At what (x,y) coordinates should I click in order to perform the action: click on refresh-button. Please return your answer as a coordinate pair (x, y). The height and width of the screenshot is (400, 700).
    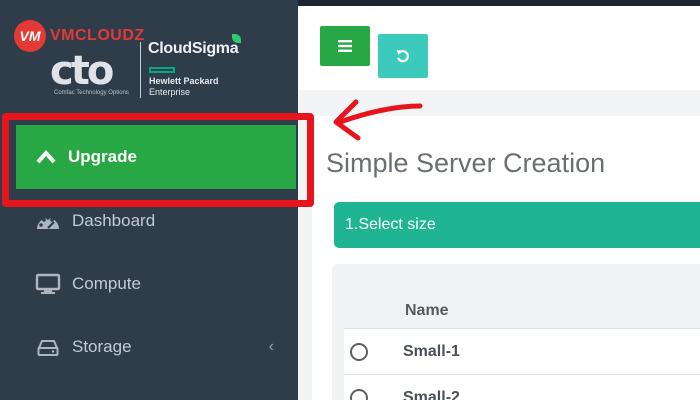
    Looking at the image, I should click on (403, 56).